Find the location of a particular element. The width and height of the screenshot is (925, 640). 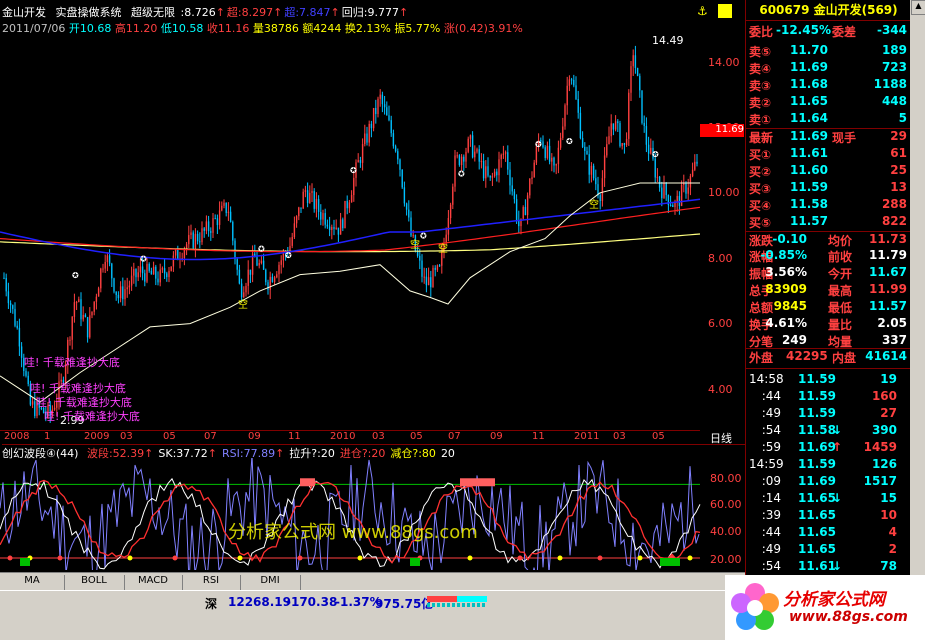

sell-order-row: 卖④ 11.69 723 is located at coordinates (828, 68).